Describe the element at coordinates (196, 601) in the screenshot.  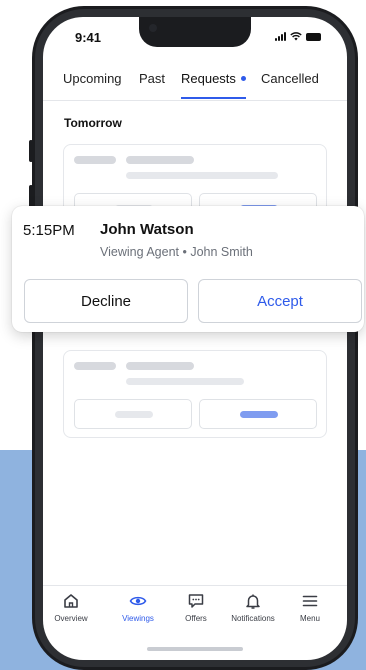
I see `chat-offer-icon` at that location.